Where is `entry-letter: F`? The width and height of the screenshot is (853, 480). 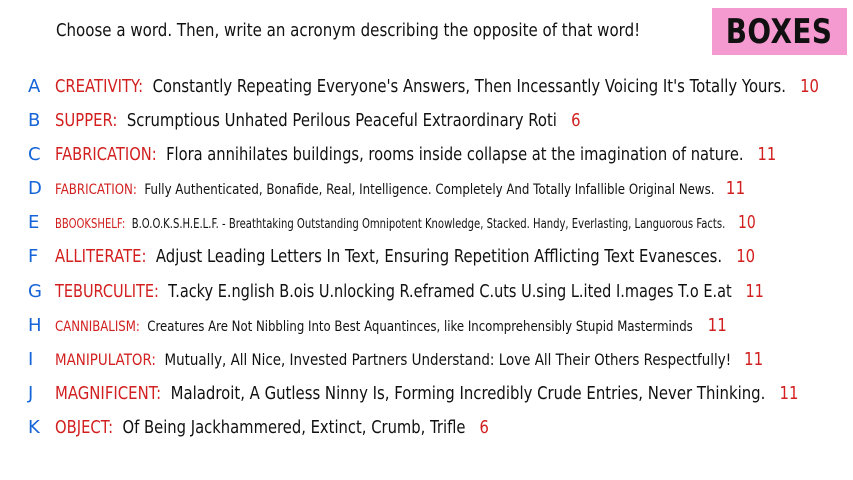
entry-letter: F is located at coordinates (33, 256).